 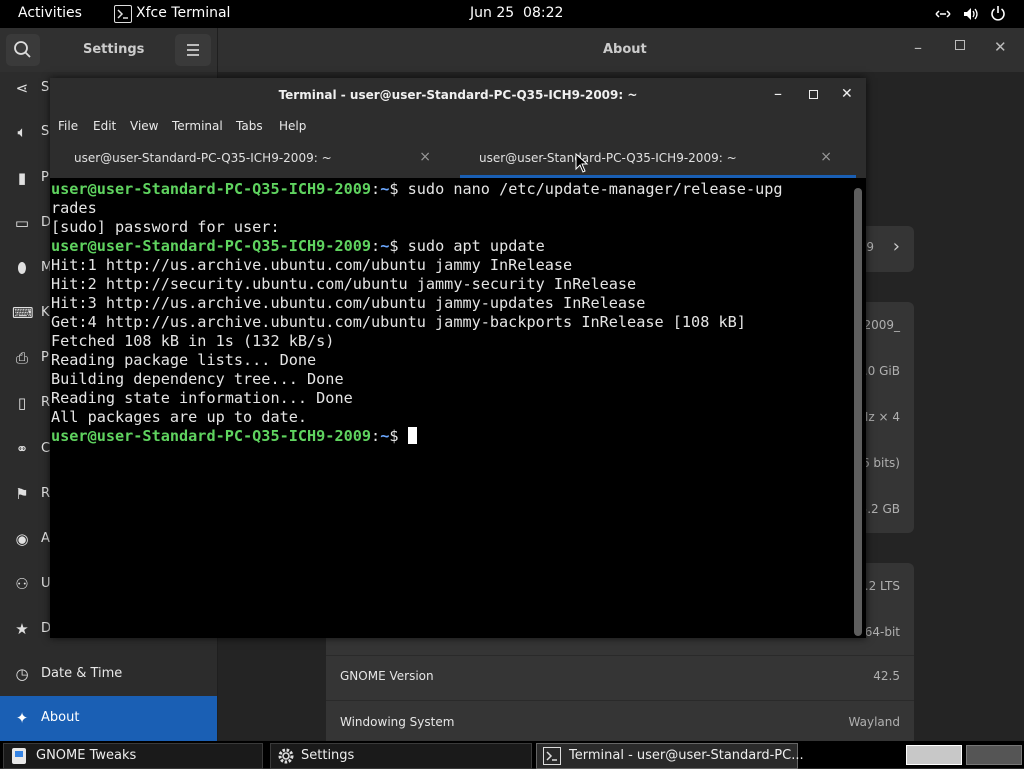 I want to click on search-button, so click(x=23, y=50).